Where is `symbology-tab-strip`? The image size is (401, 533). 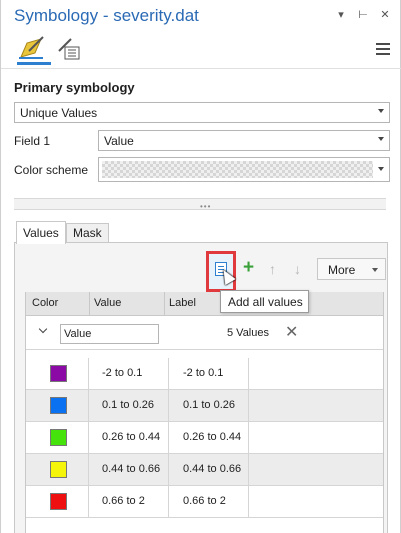 symbology-tab-strip is located at coordinates (201, 51).